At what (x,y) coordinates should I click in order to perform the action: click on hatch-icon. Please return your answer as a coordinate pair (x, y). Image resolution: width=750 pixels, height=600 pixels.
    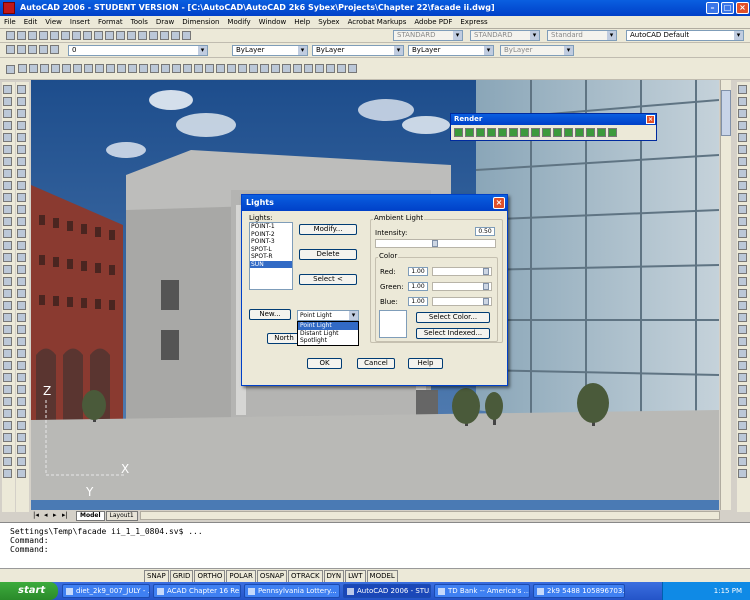
    Looking at the image, I should click on (7, 257).